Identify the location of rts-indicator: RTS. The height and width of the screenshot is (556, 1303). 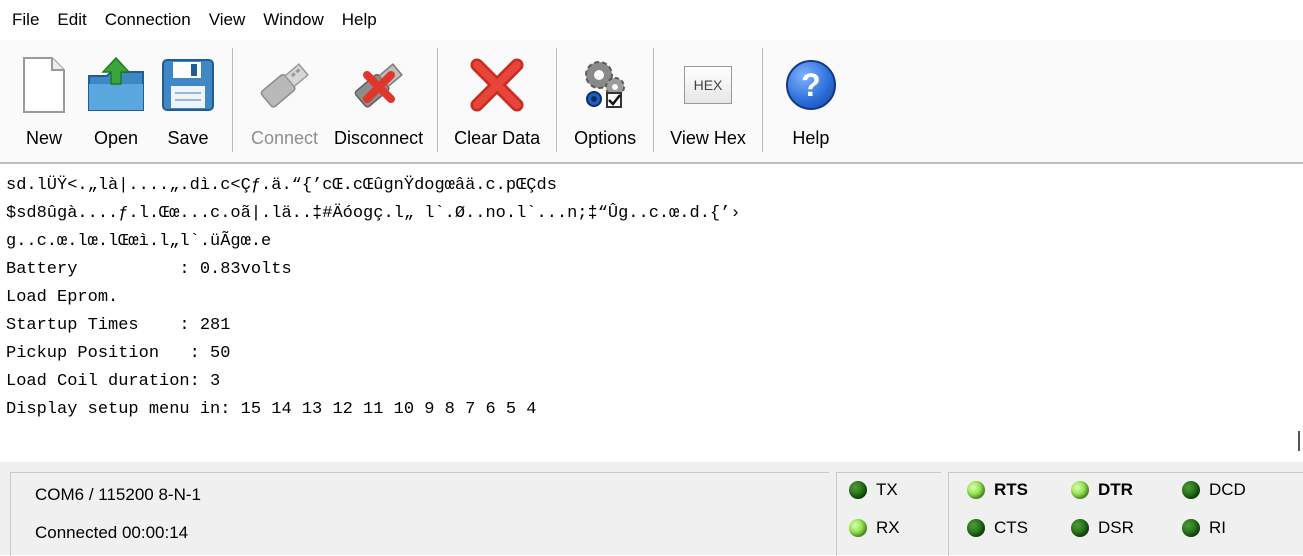
(997, 490).